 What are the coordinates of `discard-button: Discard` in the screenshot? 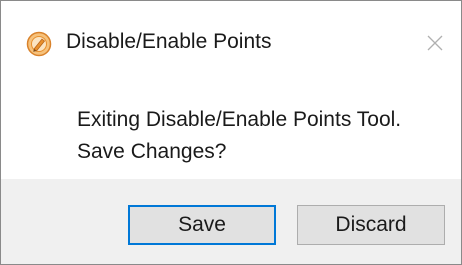 It's located at (371, 225).